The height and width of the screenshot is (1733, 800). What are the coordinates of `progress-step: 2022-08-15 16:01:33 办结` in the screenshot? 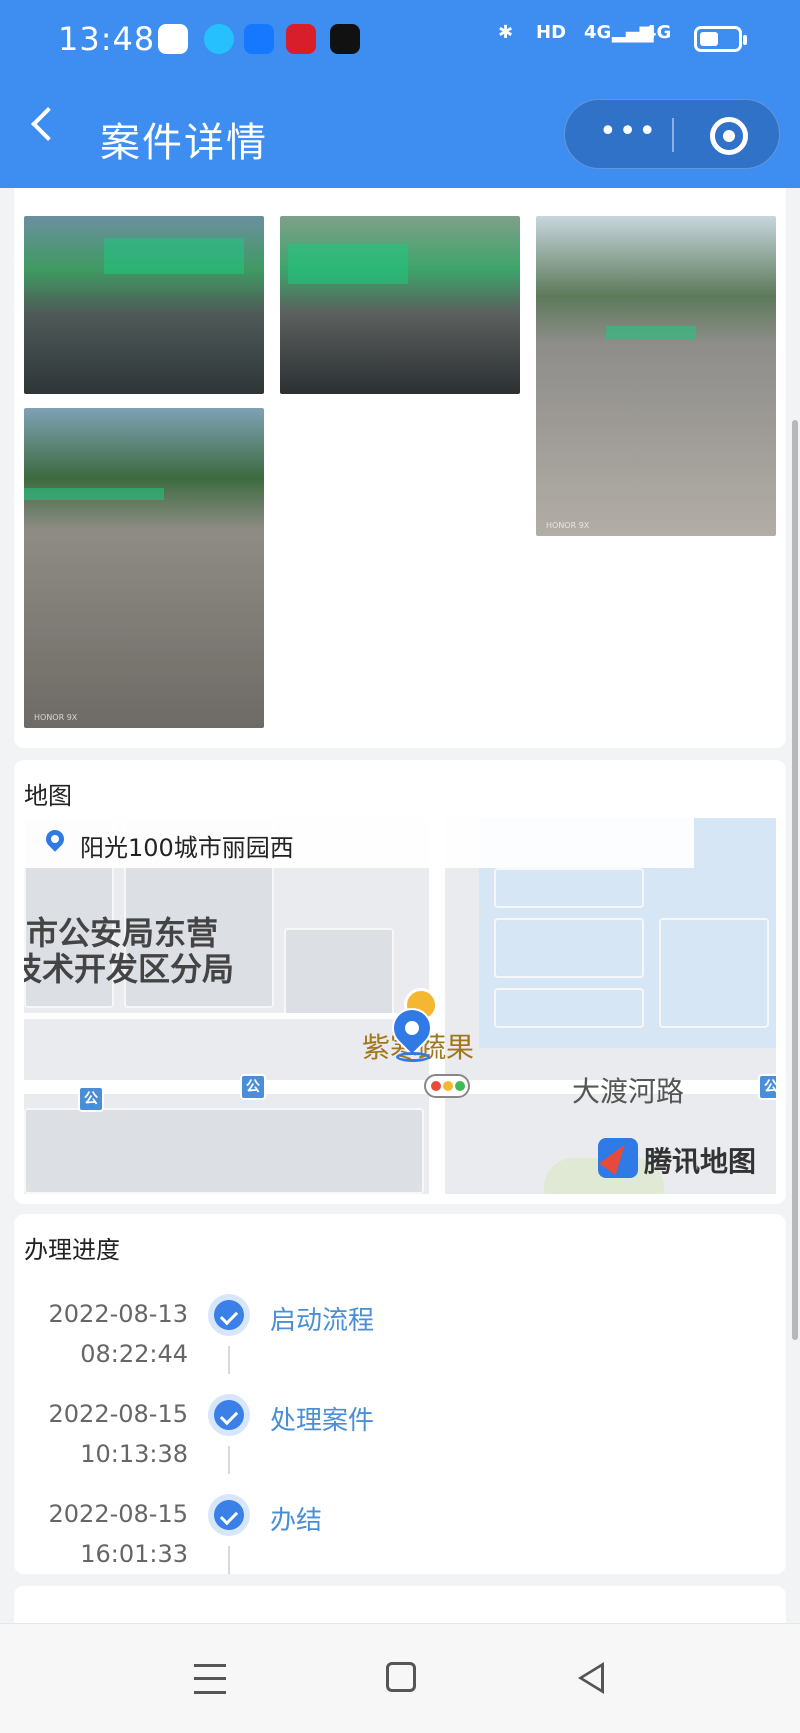 It's located at (400, 1540).